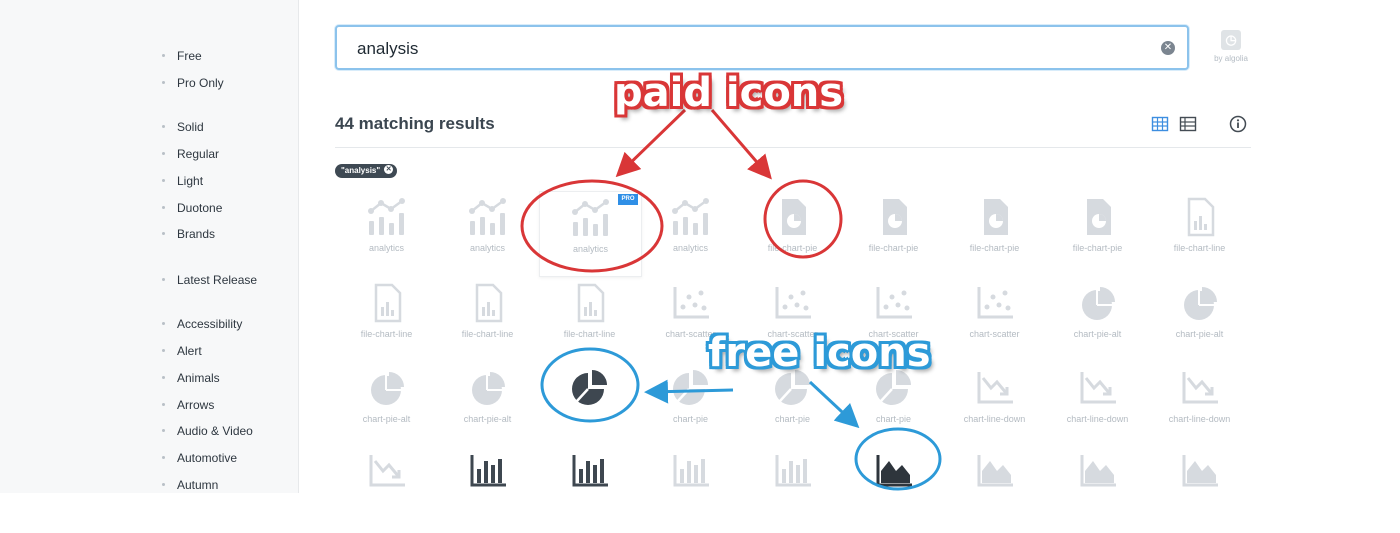 This screenshot has height=533, width=1400. What do you see at coordinates (793, 147) in the screenshot?
I see `results-divider` at bounding box center [793, 147].